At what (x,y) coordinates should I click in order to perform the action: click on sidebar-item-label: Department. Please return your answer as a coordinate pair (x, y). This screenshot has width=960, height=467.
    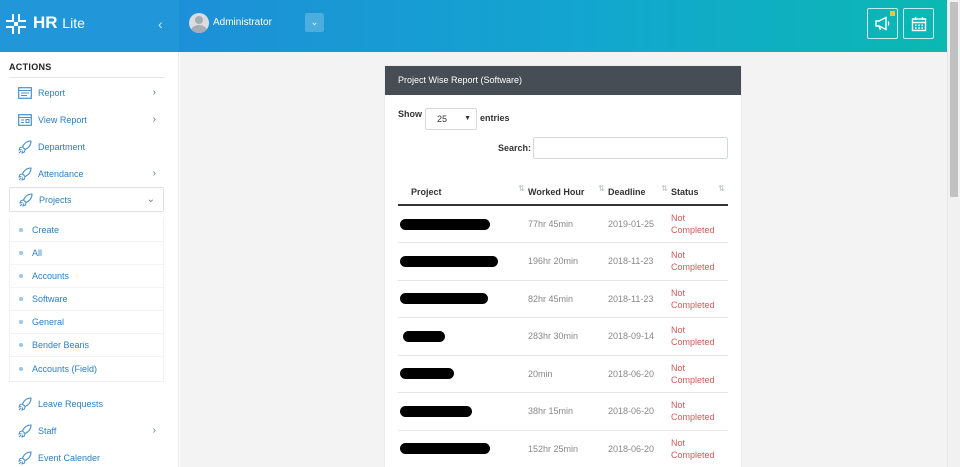
    Looking at the image, I should click on (62, 146).